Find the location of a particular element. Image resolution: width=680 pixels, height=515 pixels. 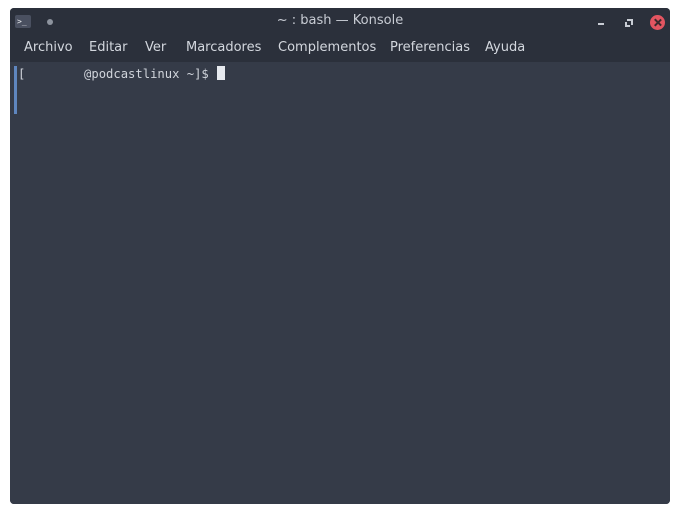

menu-archivo: Archivo is located at coordinates (48, 49).